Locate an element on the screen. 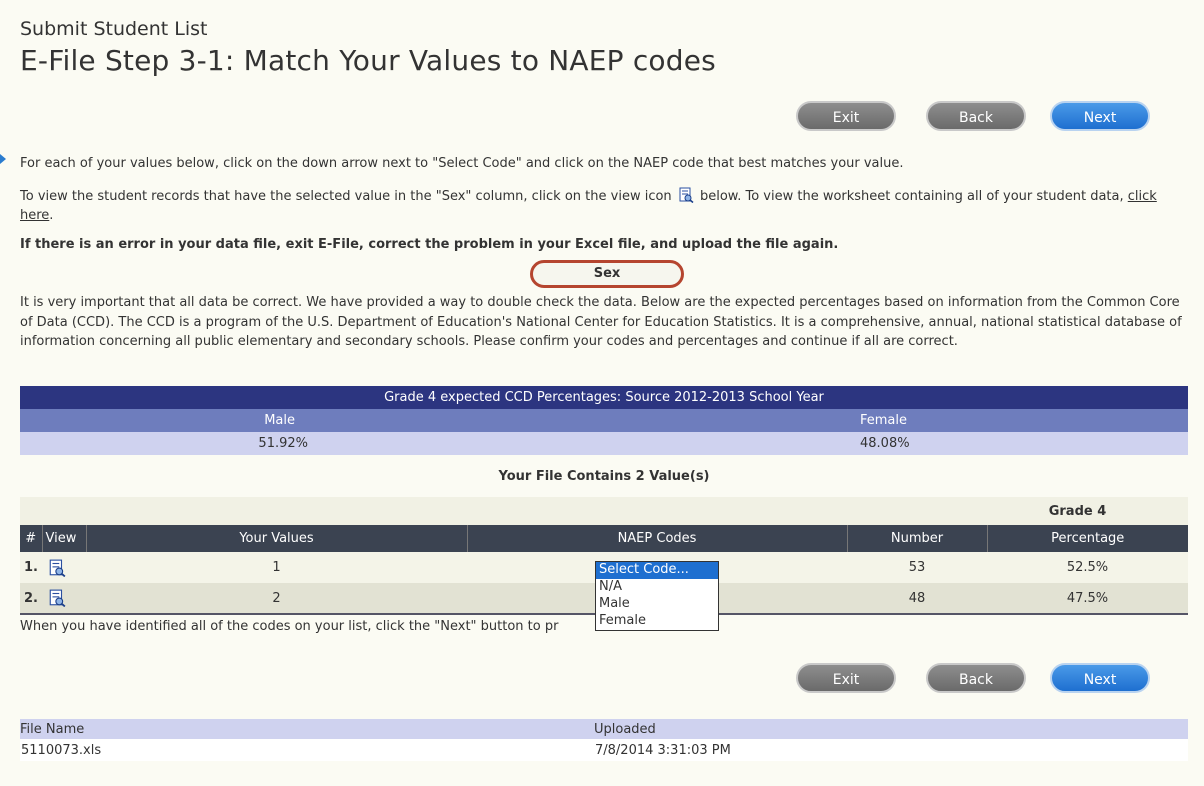 The width and height of the screenshot is (1204, 786). files-header-name: File Name is located at coordinates (307, 729).